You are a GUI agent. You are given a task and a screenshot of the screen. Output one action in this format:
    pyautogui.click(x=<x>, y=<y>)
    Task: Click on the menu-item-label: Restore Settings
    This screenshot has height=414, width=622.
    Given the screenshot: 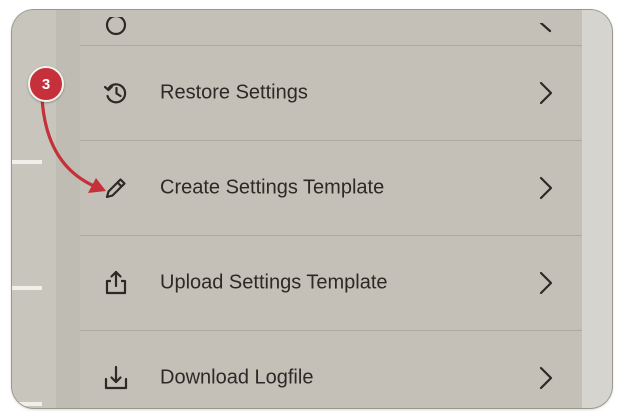 What is the action you would take?
    pyautogui.click(x=234, y=92)
    